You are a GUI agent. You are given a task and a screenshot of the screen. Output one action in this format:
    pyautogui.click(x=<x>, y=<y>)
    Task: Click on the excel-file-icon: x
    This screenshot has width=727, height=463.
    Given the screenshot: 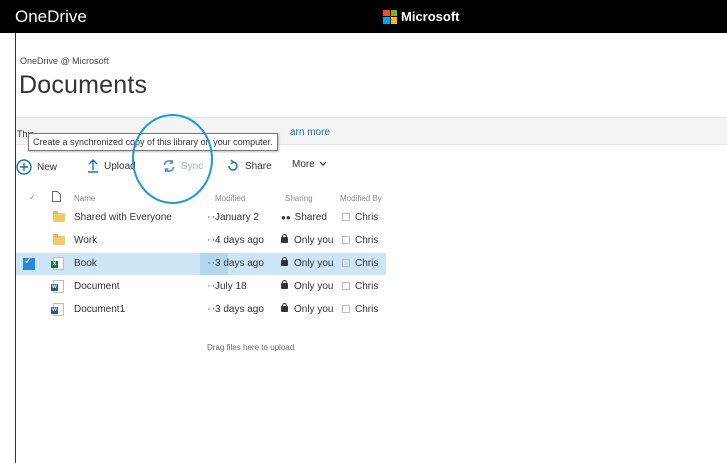 What is the action you would take?
    pyautogui.click(x=57, y=263)
    